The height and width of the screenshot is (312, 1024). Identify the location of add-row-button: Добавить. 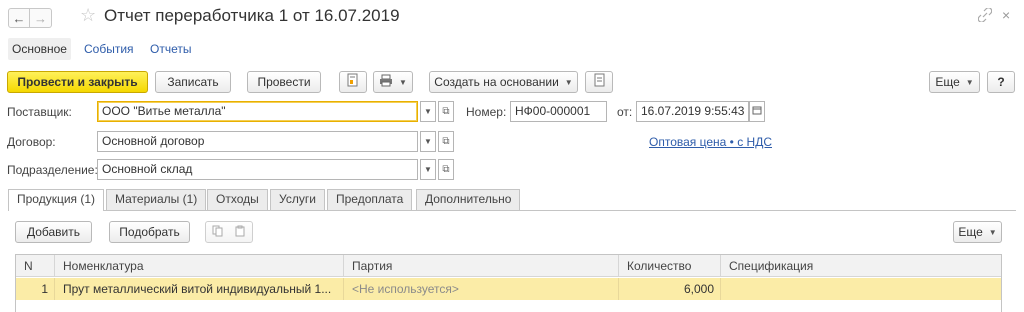
(53, 232).